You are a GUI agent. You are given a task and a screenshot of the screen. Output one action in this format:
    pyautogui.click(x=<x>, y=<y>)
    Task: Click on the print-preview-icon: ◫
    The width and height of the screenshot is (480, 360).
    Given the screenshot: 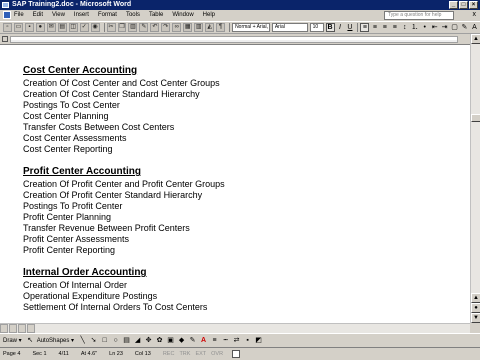 What is the action you would take?
    pyautogui.click(x=73, y=27)
    